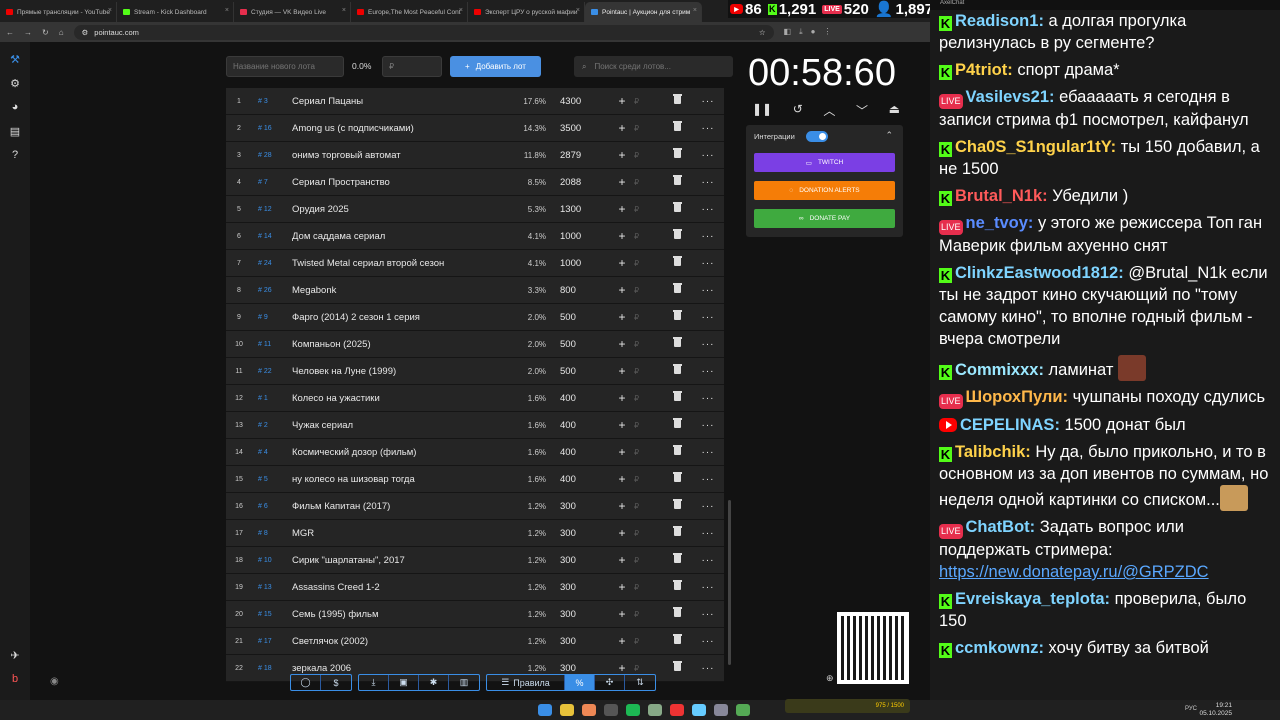 The image size is (1280, 720). Describe the element at coordinates (400, 290) in the screenshot. I see `lot-name: Megabonk` at that location.